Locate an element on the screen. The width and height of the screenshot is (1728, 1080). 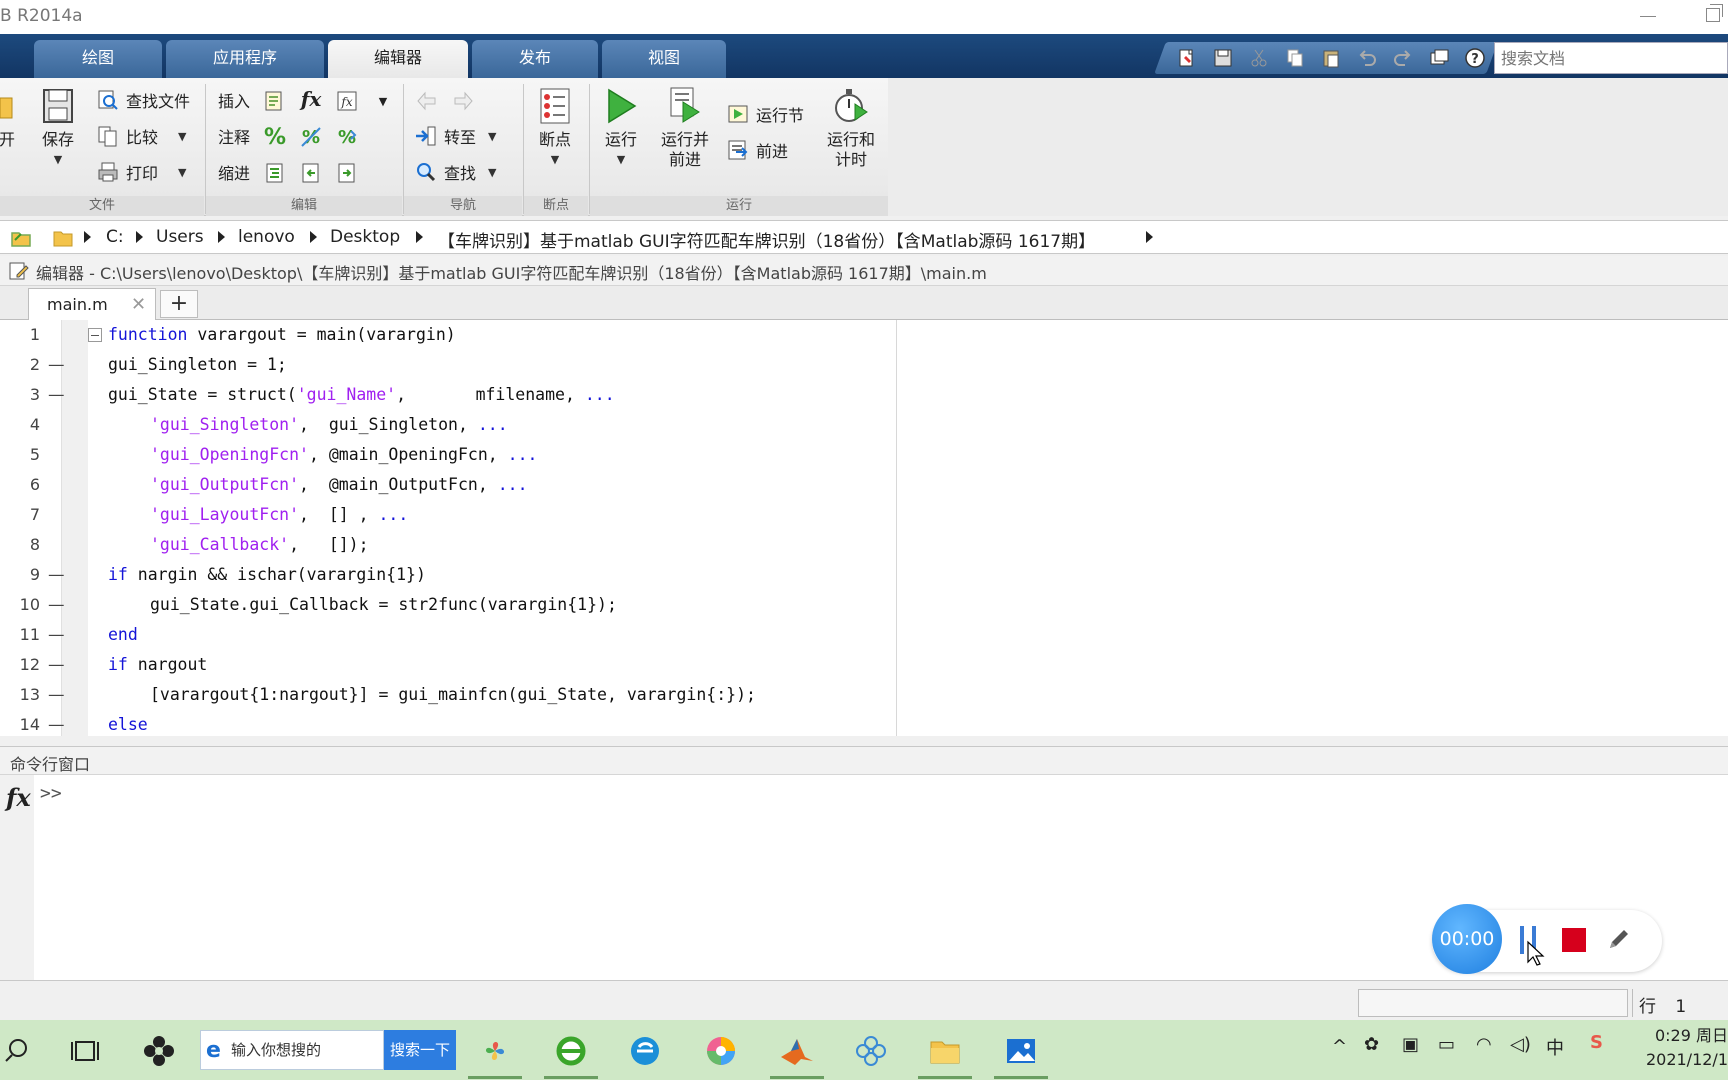
run-button: 运行 ▼ is located at coordinates (621, 128).